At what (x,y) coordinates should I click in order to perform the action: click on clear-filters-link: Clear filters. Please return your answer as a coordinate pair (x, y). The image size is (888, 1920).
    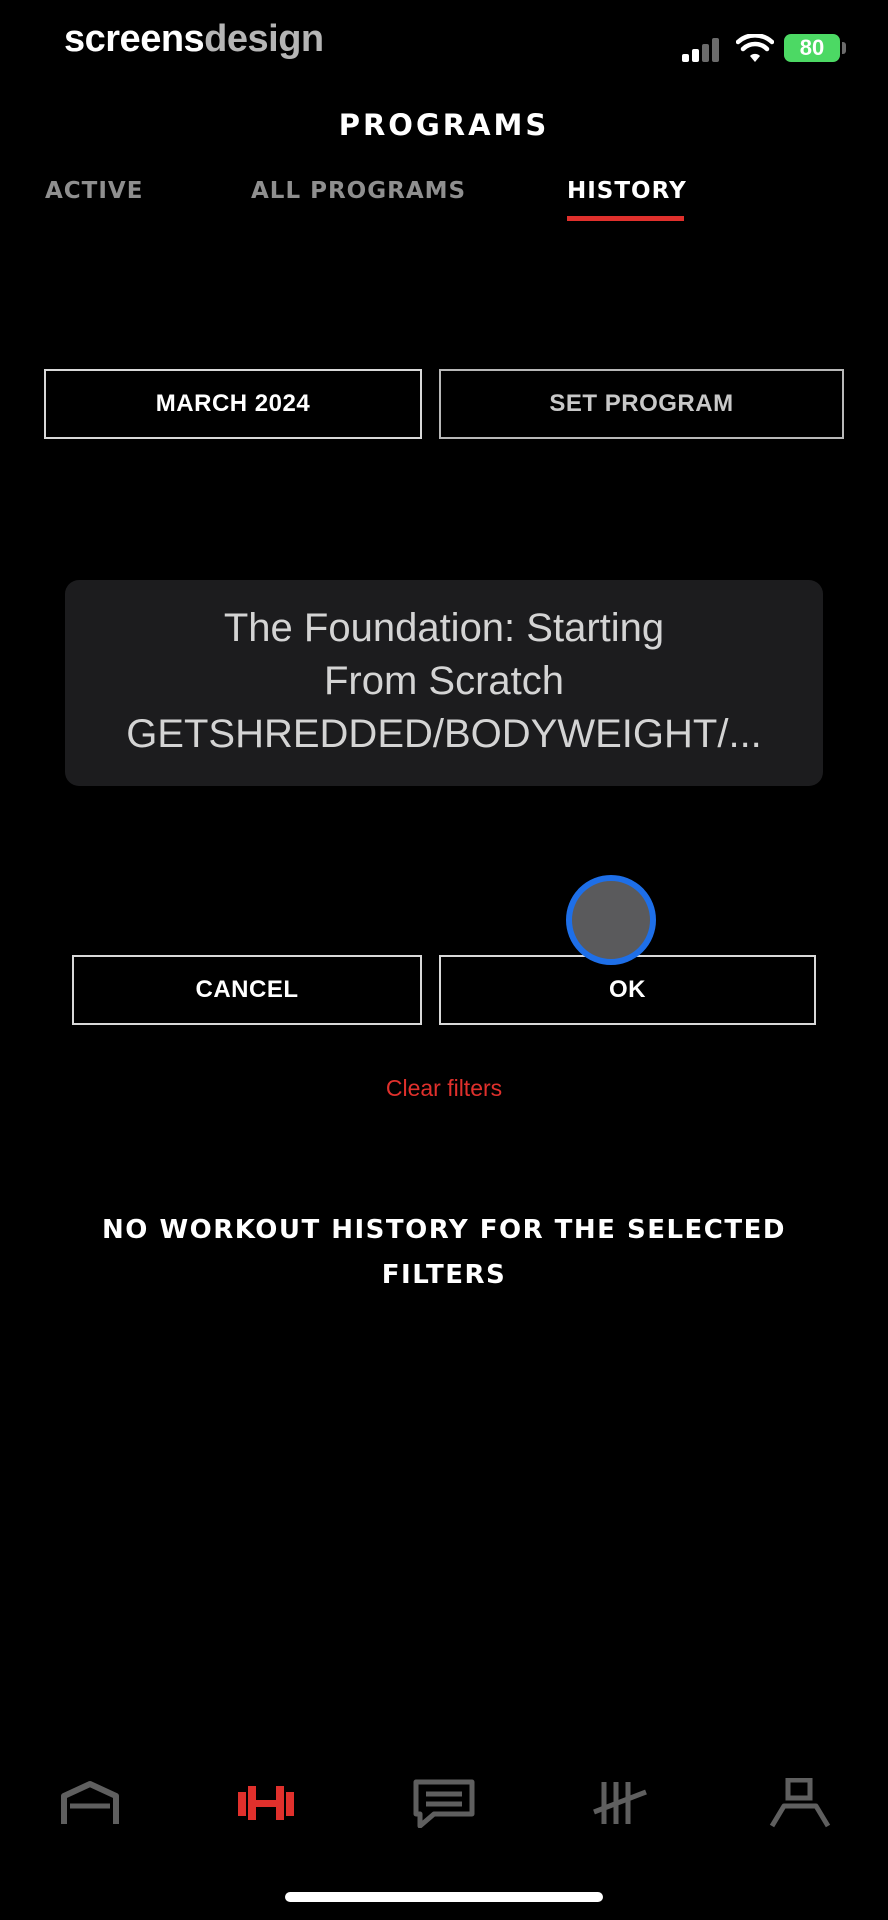
    Looking at the image, I should click on (444, 1088).